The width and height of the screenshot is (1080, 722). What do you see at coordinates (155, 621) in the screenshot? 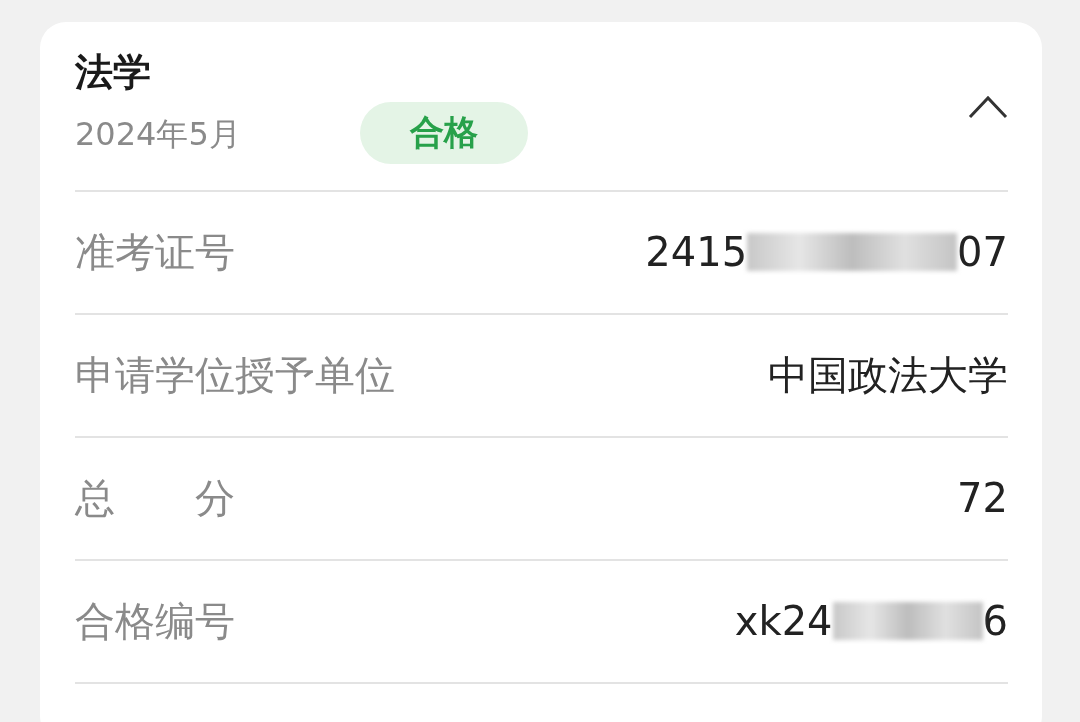
I see `field-label: 合格编号` at bounding box center [155, 621].